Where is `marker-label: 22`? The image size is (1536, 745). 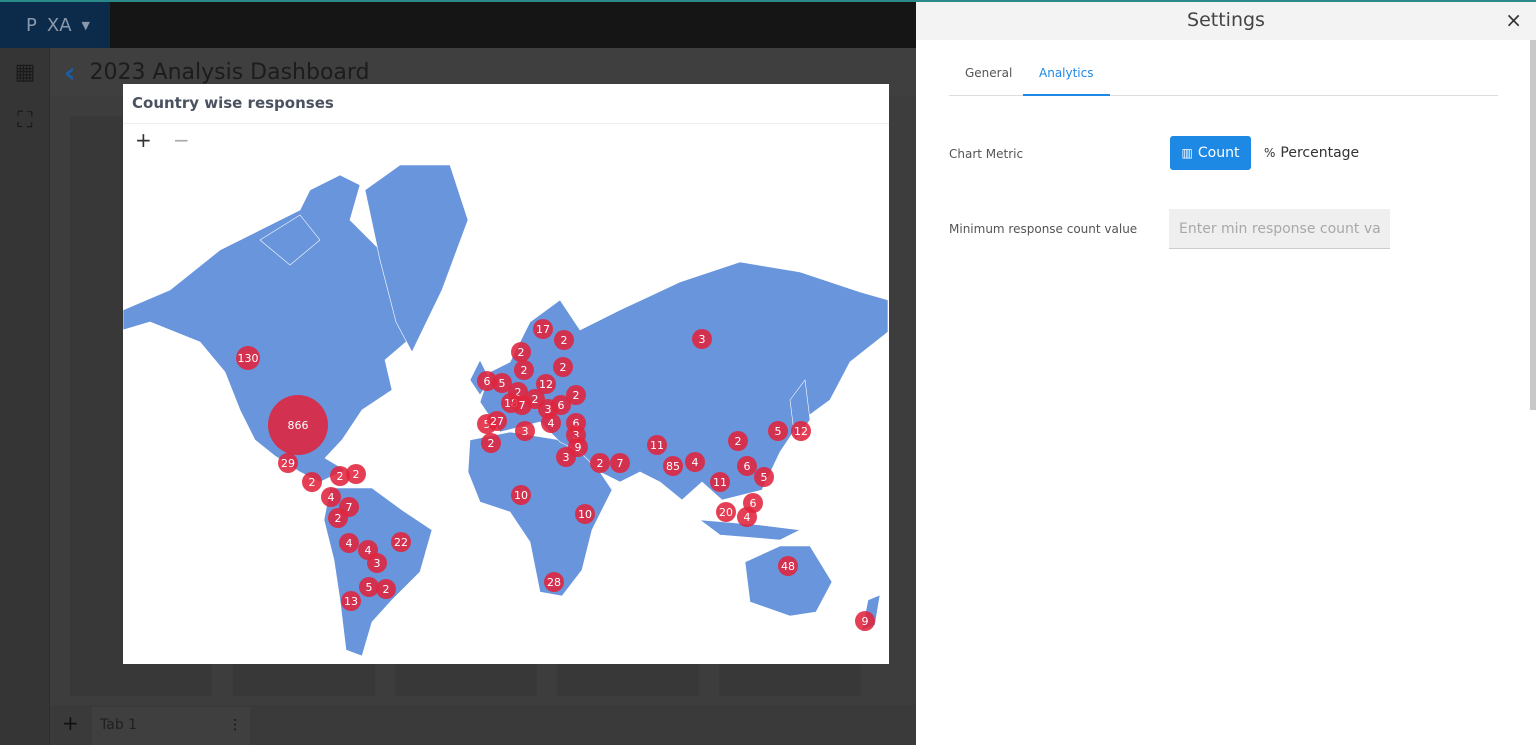
marker-label: 22 is located at coordinates (401, 542).